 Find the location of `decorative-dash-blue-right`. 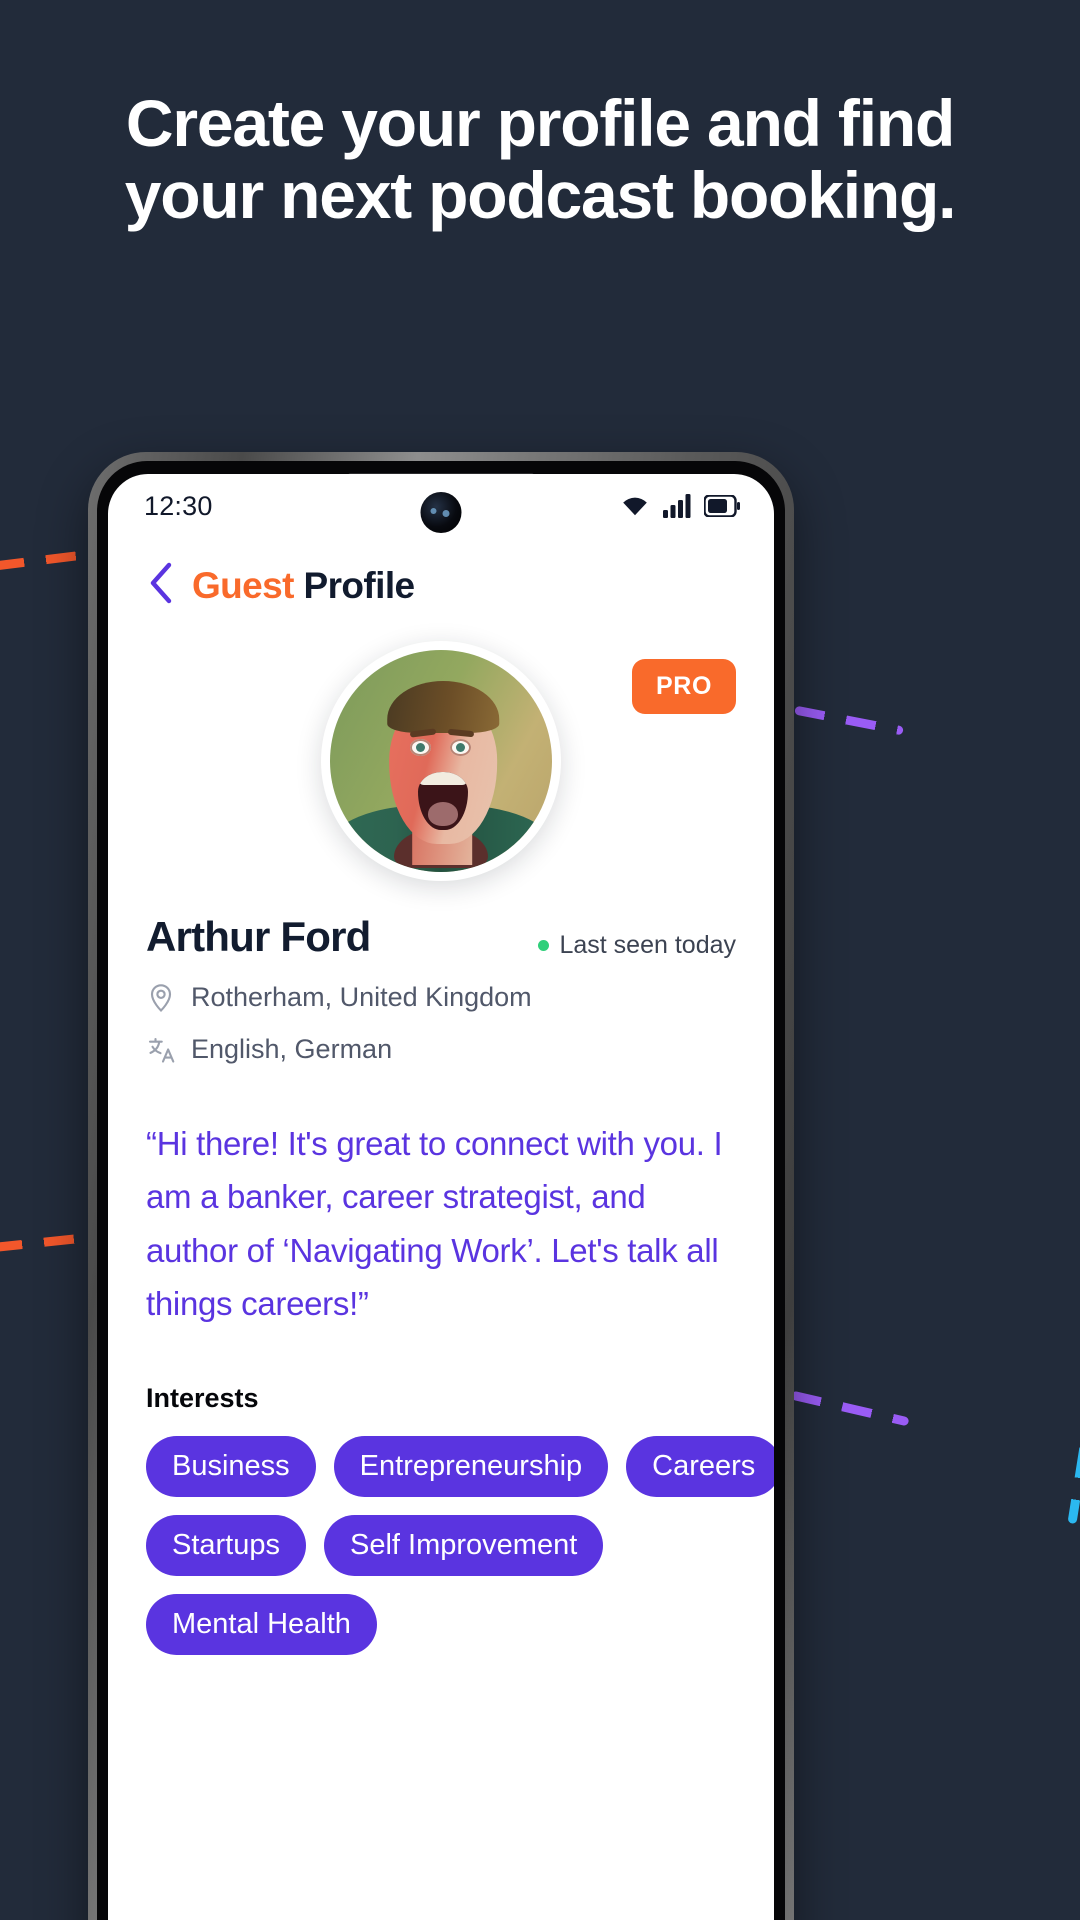

decorative-dash-blue-right is located at coordinates (1073, 1434).